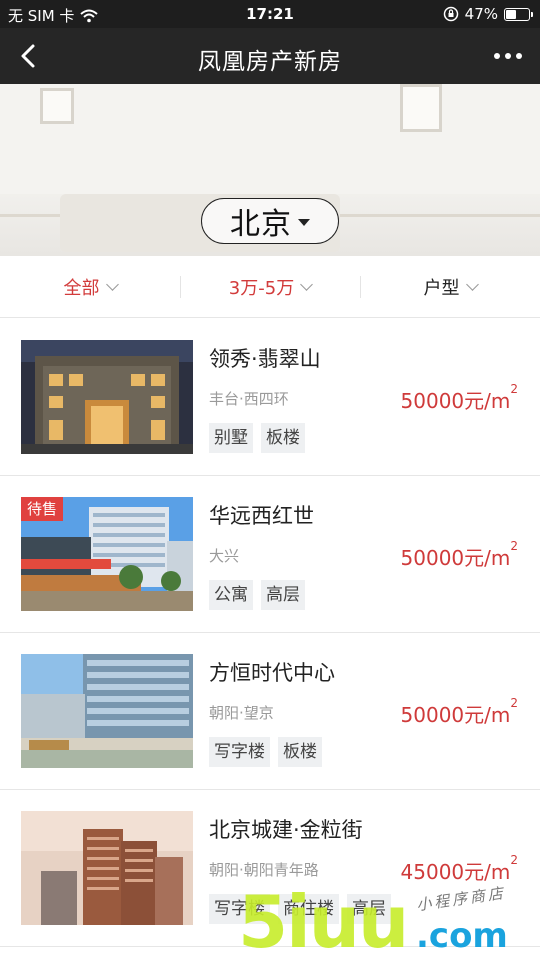  What do you see at coordinates (42, 509) in the screenshot?
I see `sale-status-badge: 待售` at bounding box center [42, 509].